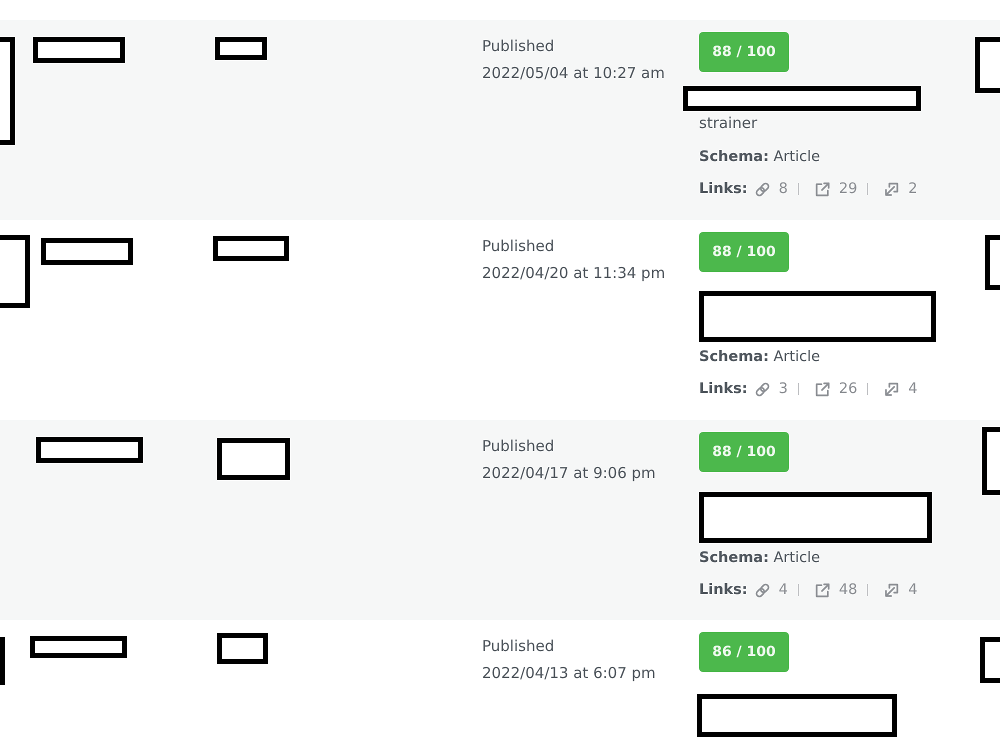 Image resolution: width=1000 pixels, height=750 pixels. I want to click on post-date: 2022/04/17 at 9:06 pm, so click(569, 473).